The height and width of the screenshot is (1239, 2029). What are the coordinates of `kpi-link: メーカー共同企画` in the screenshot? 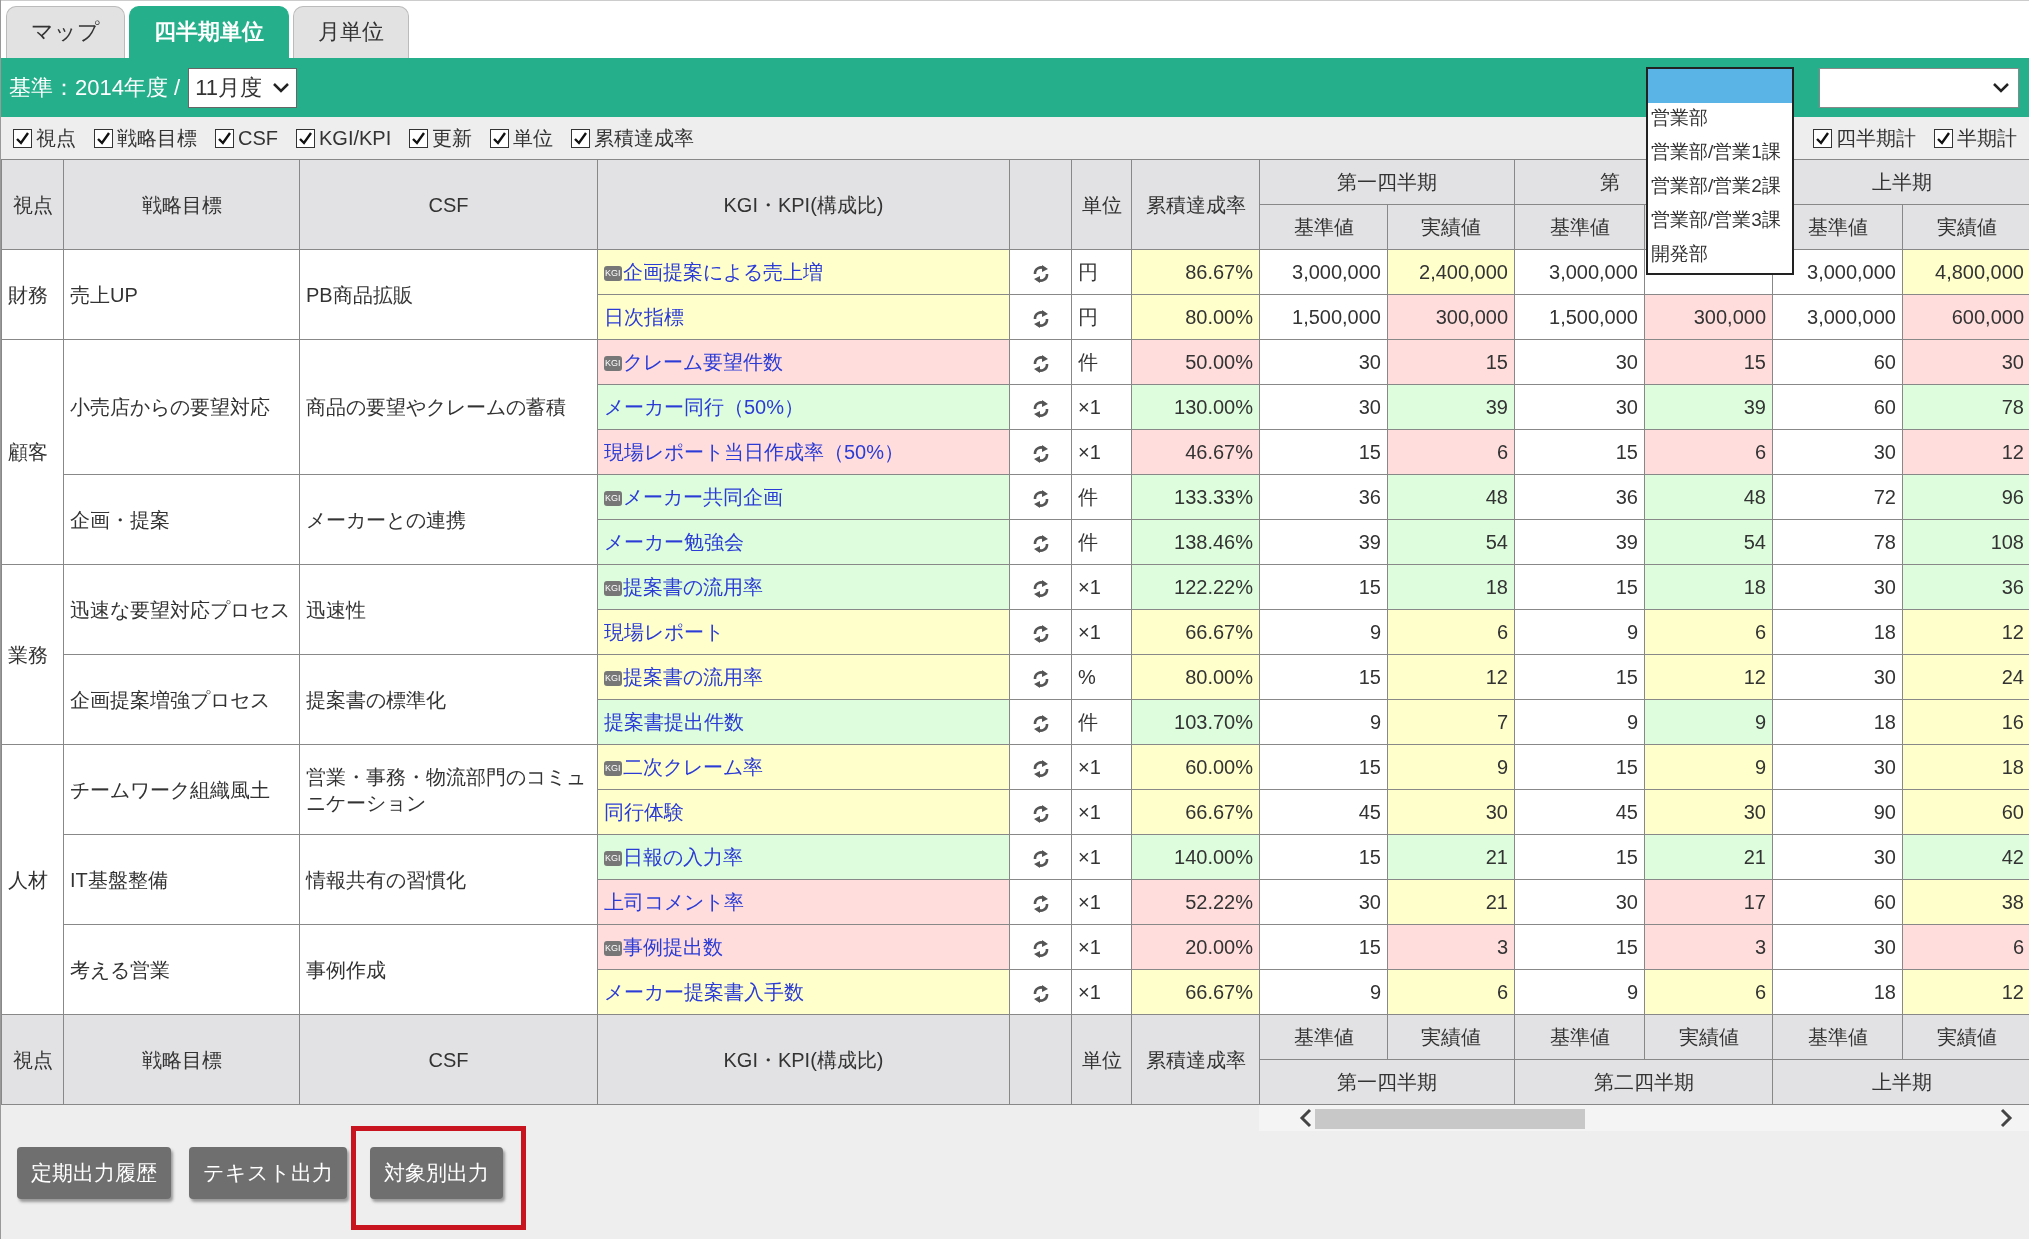 It's located at (702, 497).